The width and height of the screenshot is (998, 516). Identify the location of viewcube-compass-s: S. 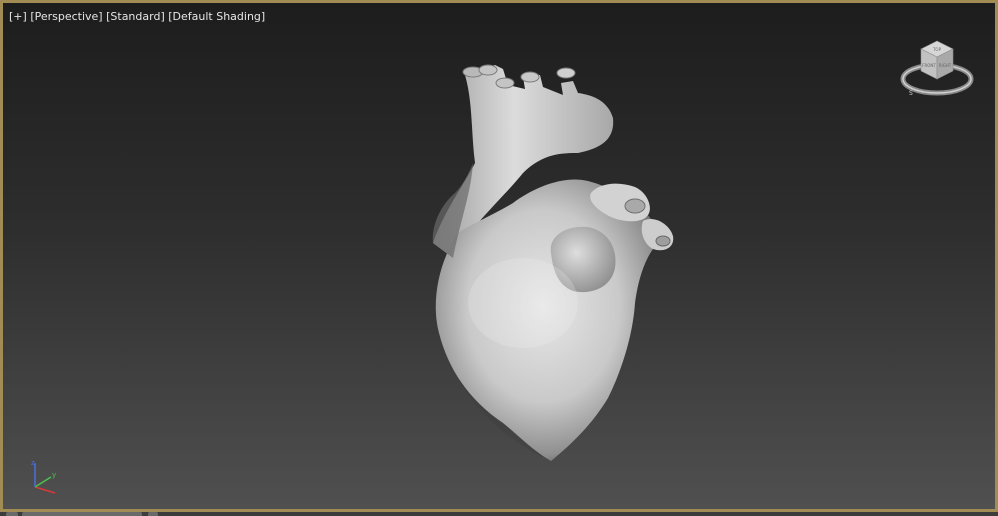
(911, 93).